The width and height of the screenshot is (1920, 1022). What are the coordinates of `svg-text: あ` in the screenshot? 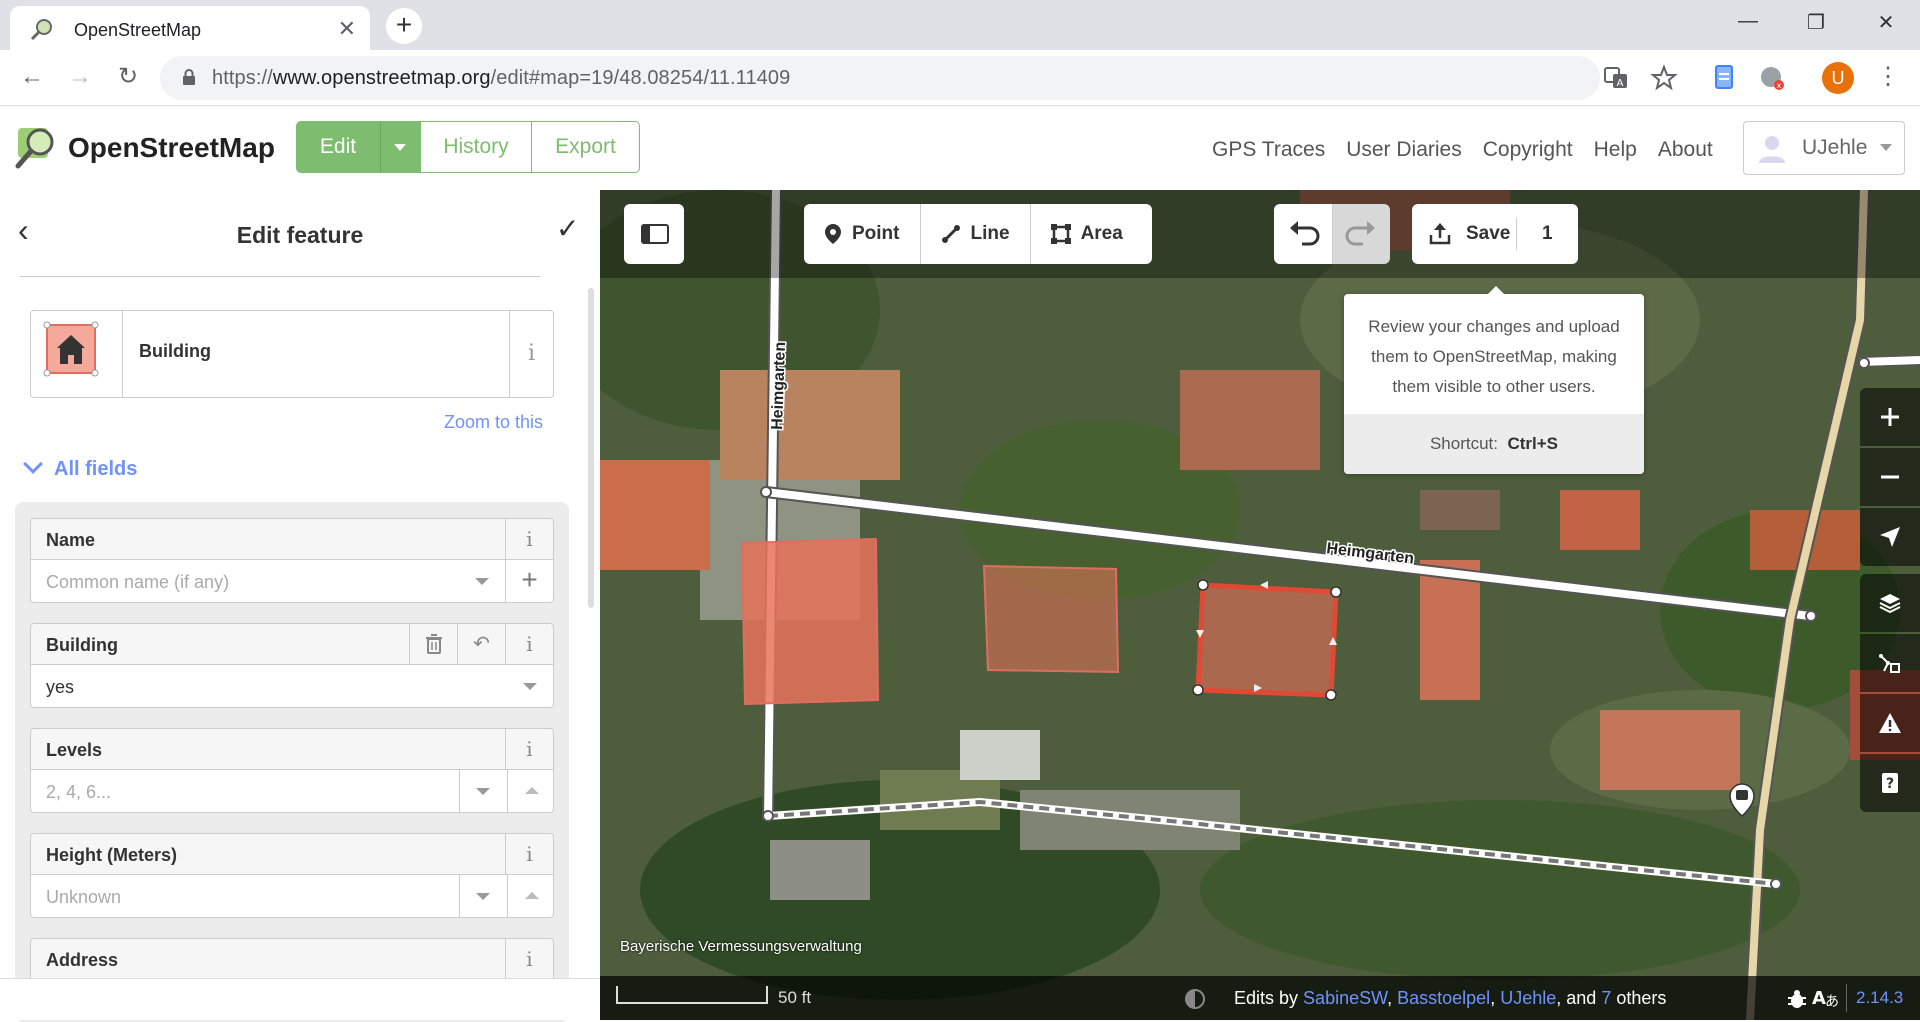 It's located at (1832, 1002).